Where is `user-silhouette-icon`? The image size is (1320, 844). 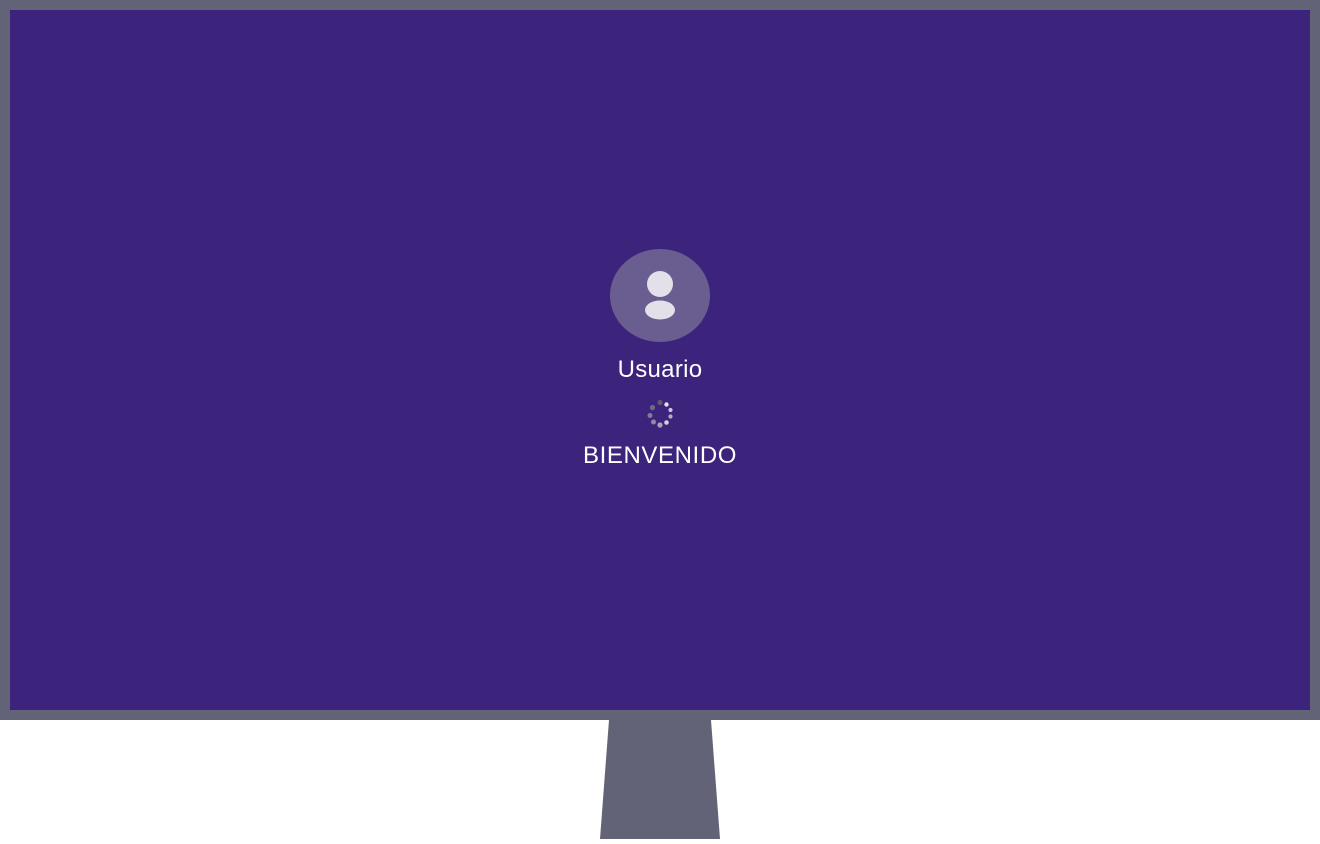 user-silhouette-icon is located at coordinates (660, 295).